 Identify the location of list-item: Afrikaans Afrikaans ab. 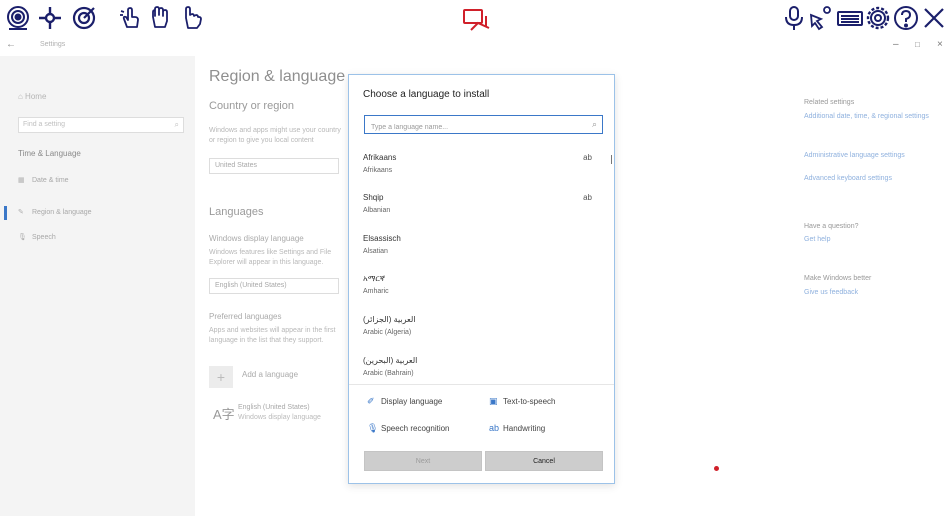
(485, 167).